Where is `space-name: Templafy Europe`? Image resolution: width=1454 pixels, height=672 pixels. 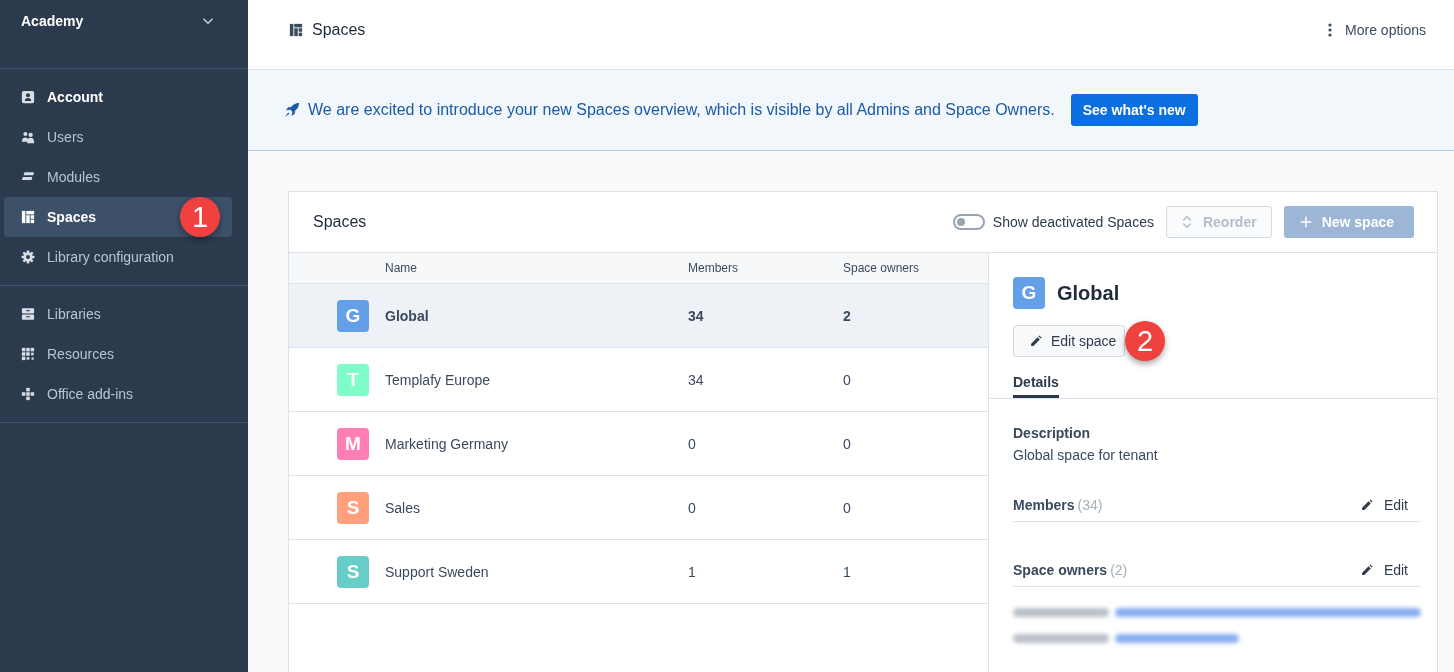
space-name: Templafy Europe is located at coordinates (438, 379).